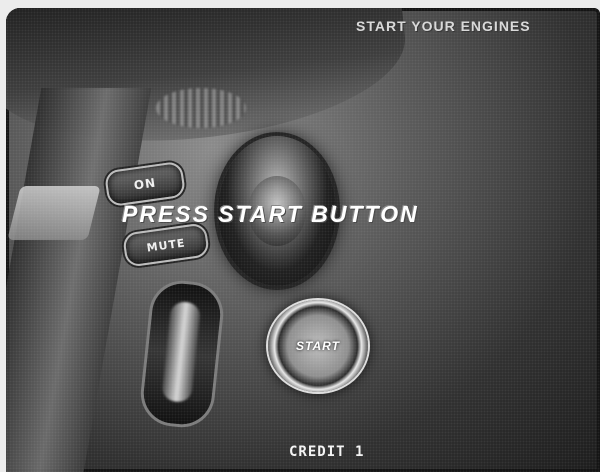 The width and height of the screenshot is (600, 472). I want to click on start-button: START, so click(318, 346).